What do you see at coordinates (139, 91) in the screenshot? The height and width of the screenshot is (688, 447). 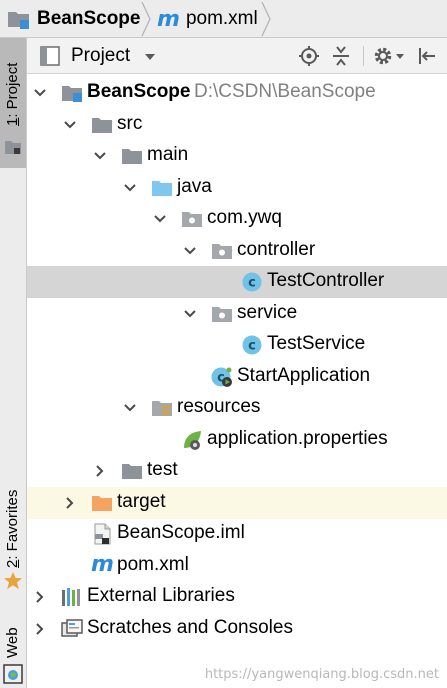 I see `tree-item-label: BeanScope` at bounding box center [139, 91].